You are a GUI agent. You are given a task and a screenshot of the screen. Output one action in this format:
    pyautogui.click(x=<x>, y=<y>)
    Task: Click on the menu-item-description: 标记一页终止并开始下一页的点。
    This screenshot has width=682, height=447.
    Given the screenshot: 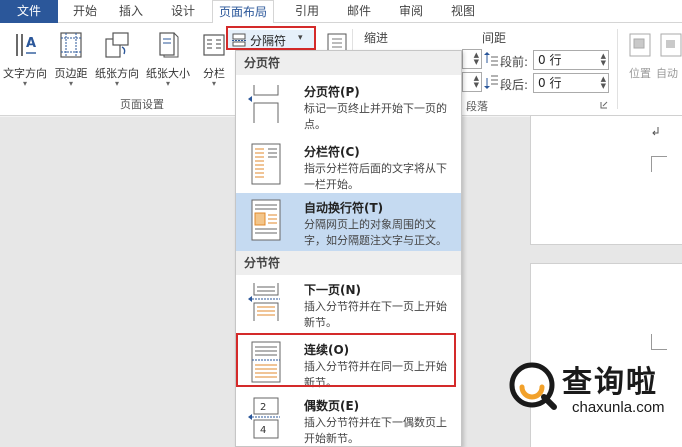 What is the action you would take?
    pyautogui.click(x=375, y=116)
    